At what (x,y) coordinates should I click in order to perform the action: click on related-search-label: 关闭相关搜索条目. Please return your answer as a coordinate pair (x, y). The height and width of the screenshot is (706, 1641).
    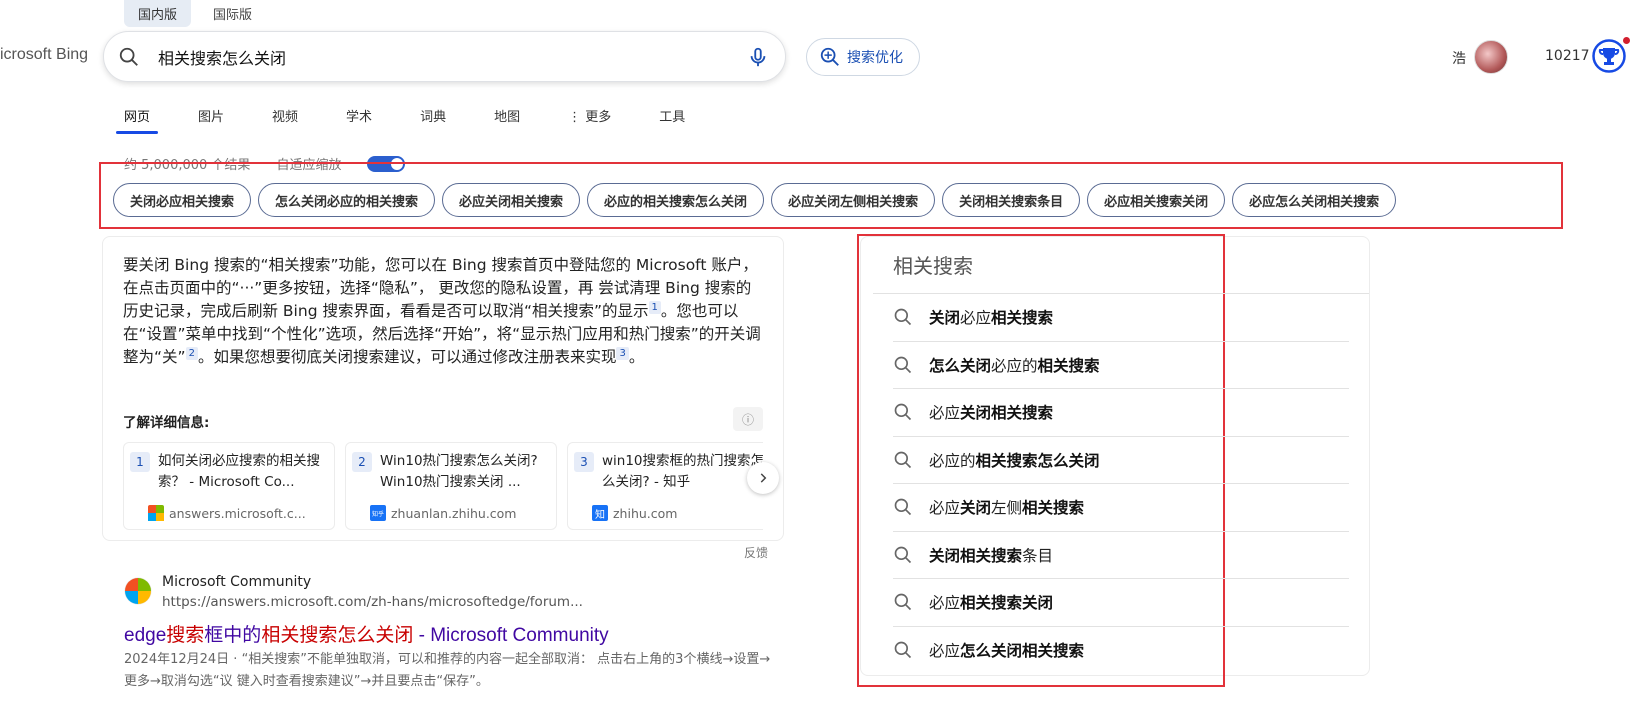
    Looking at the image, I should click on (991, 555).